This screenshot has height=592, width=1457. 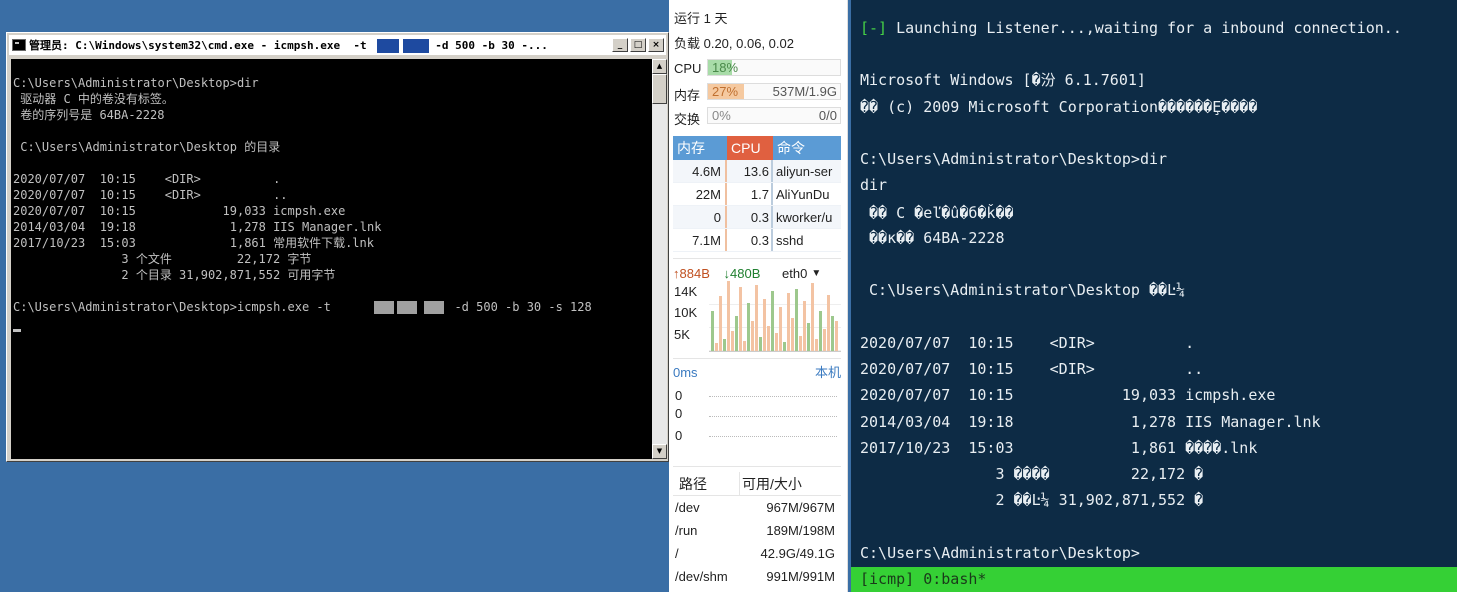 I want to click on terminal-line: 2017/10/23 15:03 1,861 ����.lnk, so click(x=1059, y=448).